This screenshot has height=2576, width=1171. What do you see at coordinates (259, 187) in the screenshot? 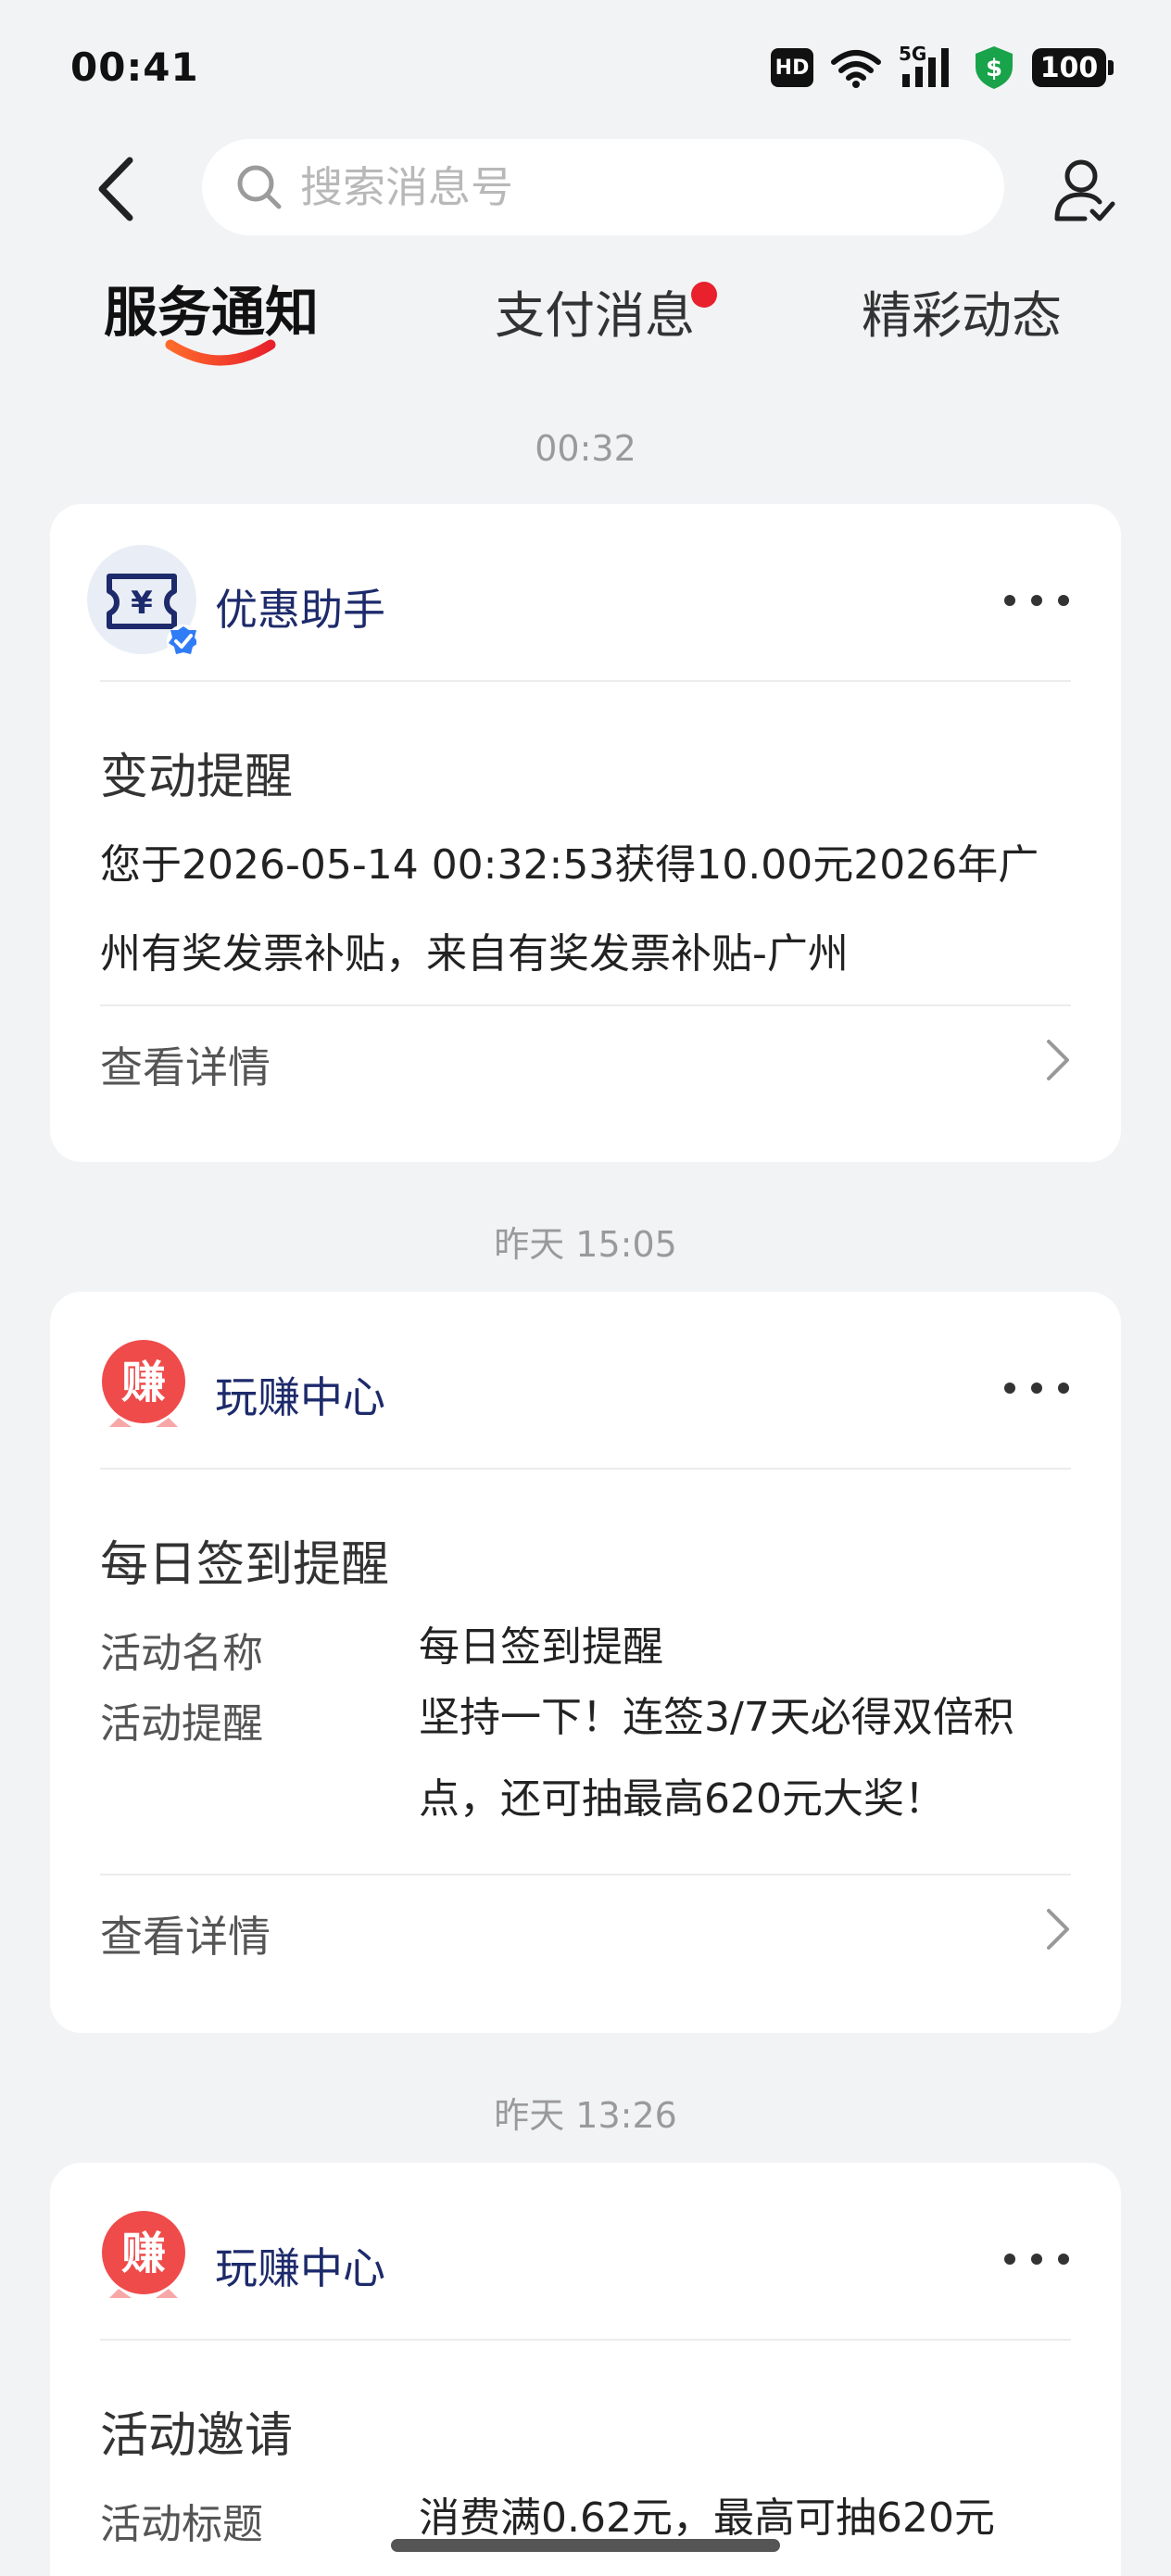
I see `search-icon` at bounding box center [259, 187].